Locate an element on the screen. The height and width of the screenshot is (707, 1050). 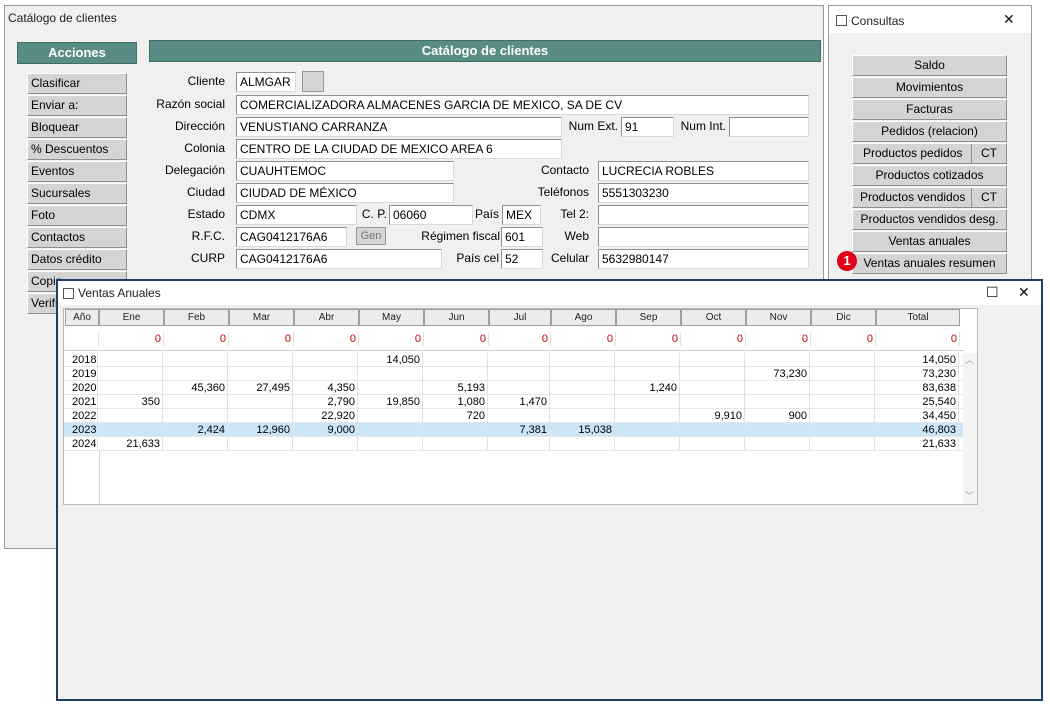
value-cell: 2,424 is located at coordinates (195, 430).